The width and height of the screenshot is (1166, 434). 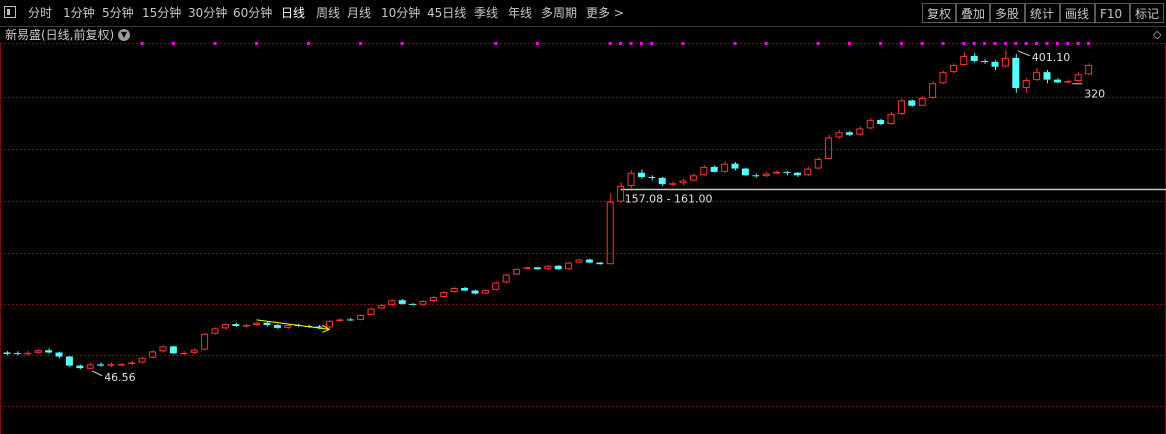 What do you see at coordinates (97, 373) in the screenshot?
I see `annotation-pointer` at bounding box center [97, 373].